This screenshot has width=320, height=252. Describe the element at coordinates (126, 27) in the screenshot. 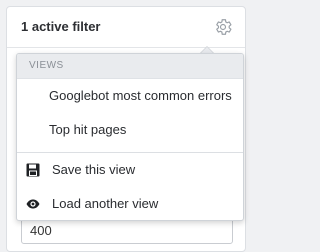

I see `filter-panel-header: 1 active filter` at that location.